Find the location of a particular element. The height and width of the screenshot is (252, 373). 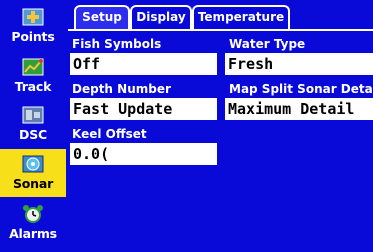

water-type-label: Water Type is located at coordinates (267, 44).